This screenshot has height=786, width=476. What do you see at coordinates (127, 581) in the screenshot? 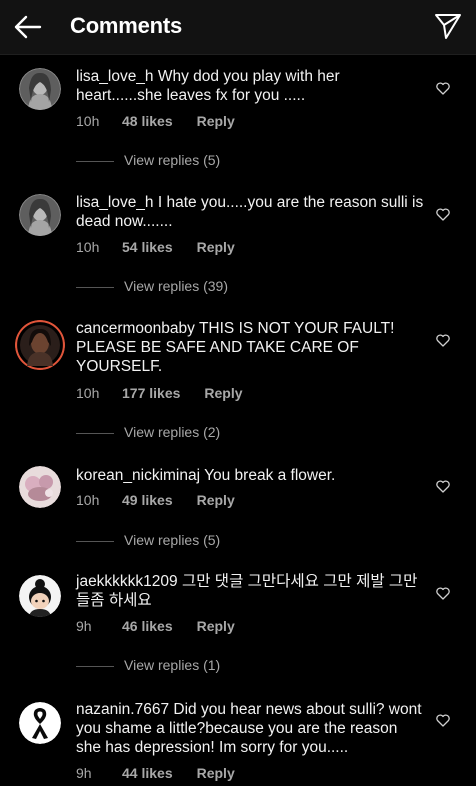
I see `comment-username: jaekkkkkk1209` at bounding box center [127, 581].